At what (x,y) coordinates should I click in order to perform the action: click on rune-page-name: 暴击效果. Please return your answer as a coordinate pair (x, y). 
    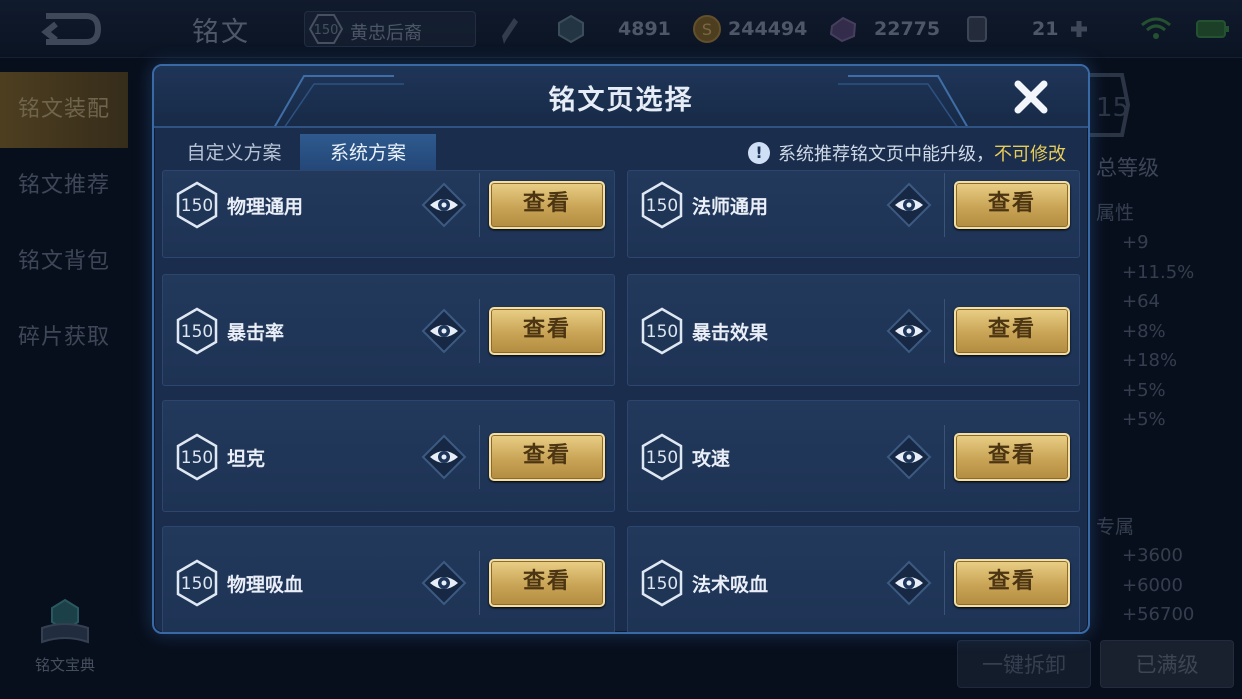
    Looking at the image, I should click on (730, 333).